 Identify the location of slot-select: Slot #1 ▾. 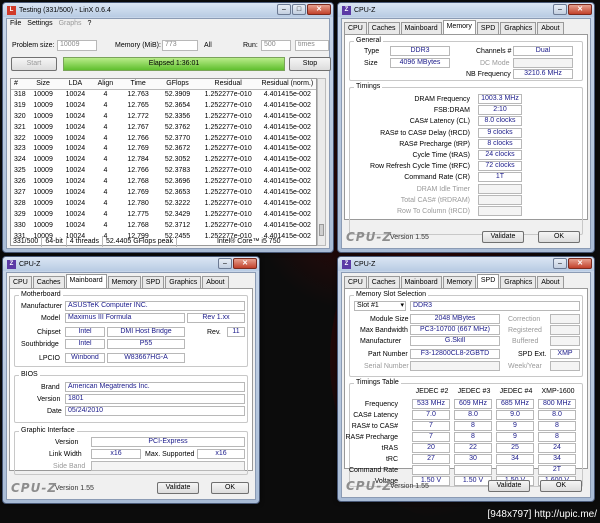
(380, 306).